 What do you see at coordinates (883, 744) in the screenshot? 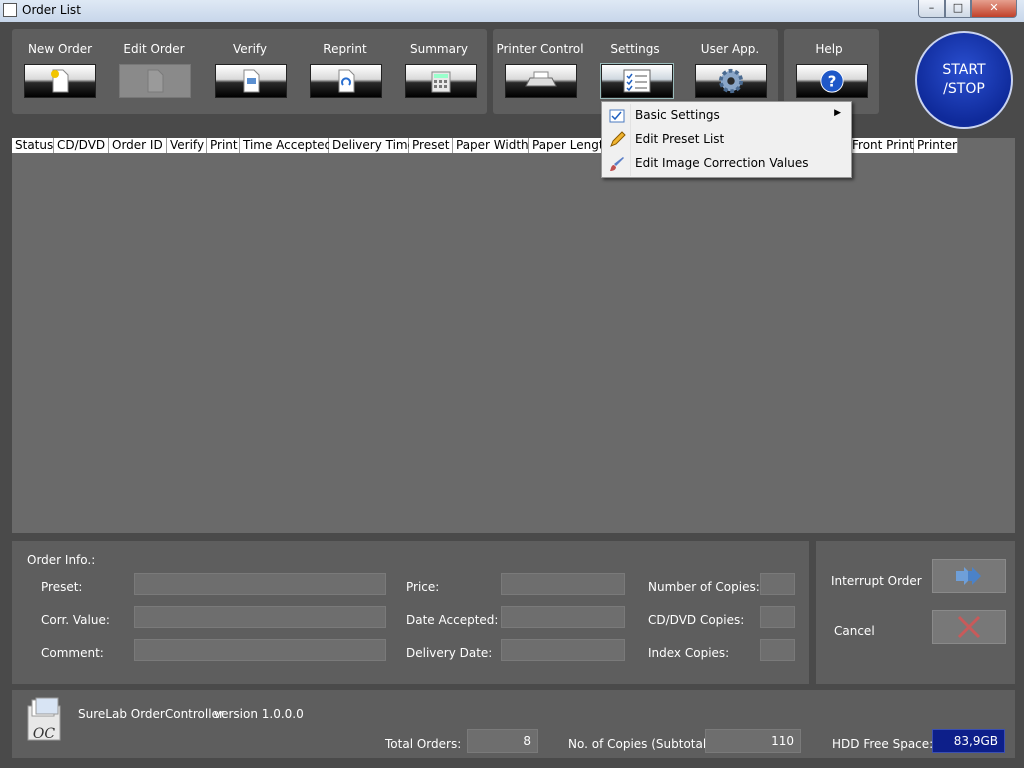
I see `hdd-free-space-label: HDD Free Space:` at bounding box center [883, 744].